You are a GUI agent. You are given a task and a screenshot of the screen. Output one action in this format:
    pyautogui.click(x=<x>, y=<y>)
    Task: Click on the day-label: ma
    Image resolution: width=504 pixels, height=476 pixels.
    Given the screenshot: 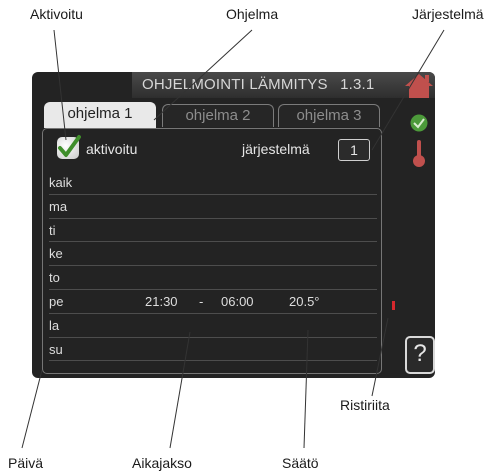 What is the action you would take?
    pyautogui.click(x=58, y=206)
    